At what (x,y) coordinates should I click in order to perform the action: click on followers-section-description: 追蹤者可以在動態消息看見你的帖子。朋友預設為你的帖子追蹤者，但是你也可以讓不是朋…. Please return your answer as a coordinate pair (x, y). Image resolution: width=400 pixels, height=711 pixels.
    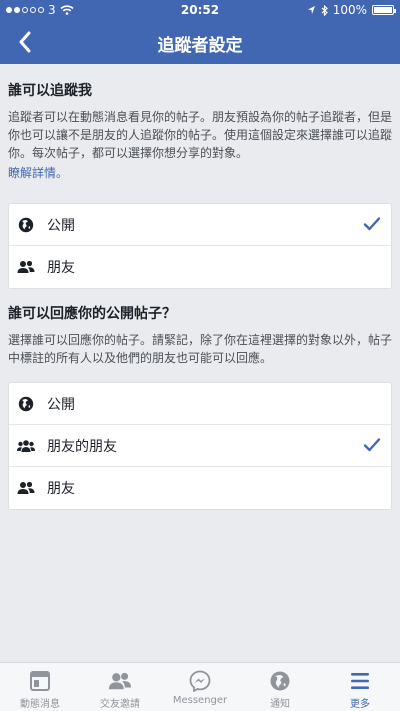
    Looking at the image, I should click on (200, 135).